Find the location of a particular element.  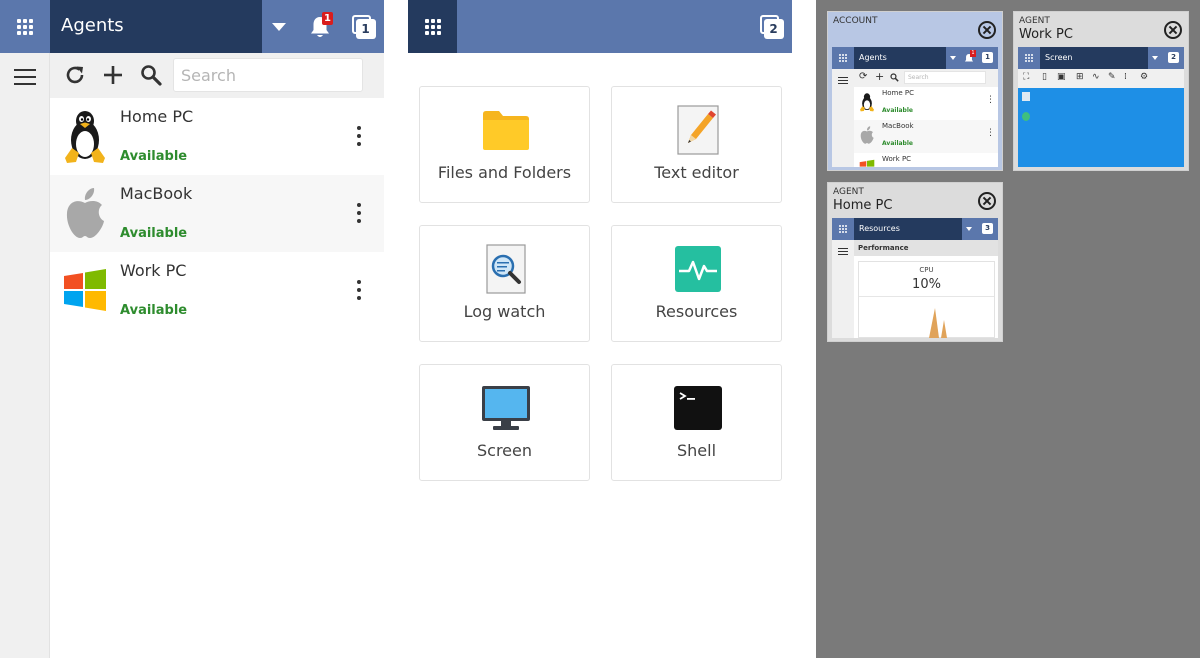

tool-label: Shell is located at coordinates (696, 450).